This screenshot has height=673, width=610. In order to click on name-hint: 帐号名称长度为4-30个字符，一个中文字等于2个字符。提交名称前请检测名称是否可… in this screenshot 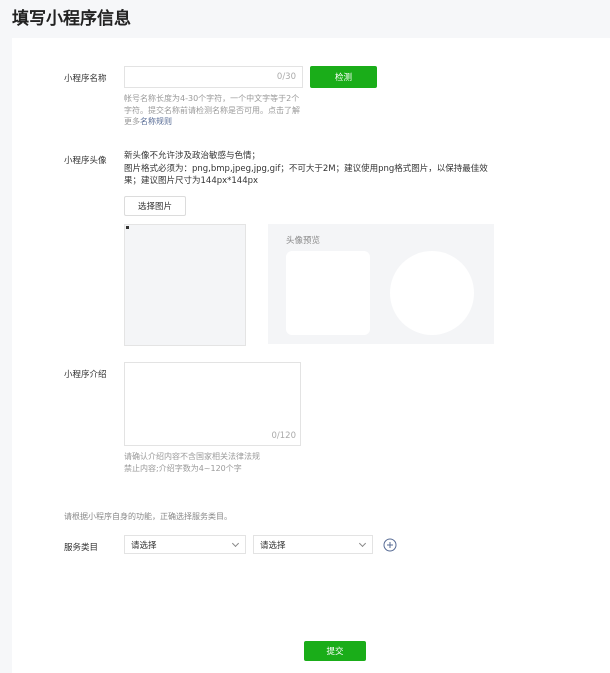, I will do `click(215, 110)`.